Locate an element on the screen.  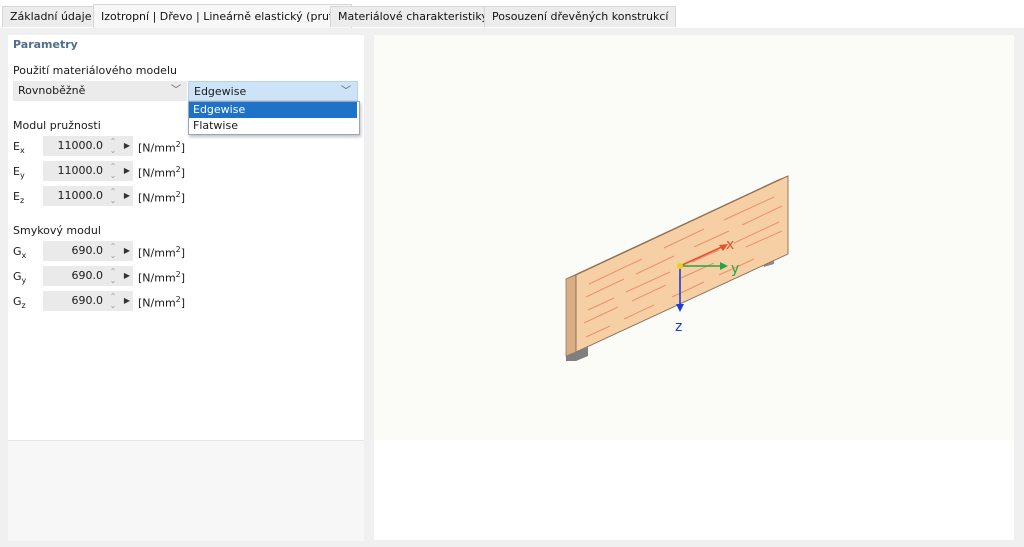
z-axis-arrowhead is located at coordinates (680, 308).